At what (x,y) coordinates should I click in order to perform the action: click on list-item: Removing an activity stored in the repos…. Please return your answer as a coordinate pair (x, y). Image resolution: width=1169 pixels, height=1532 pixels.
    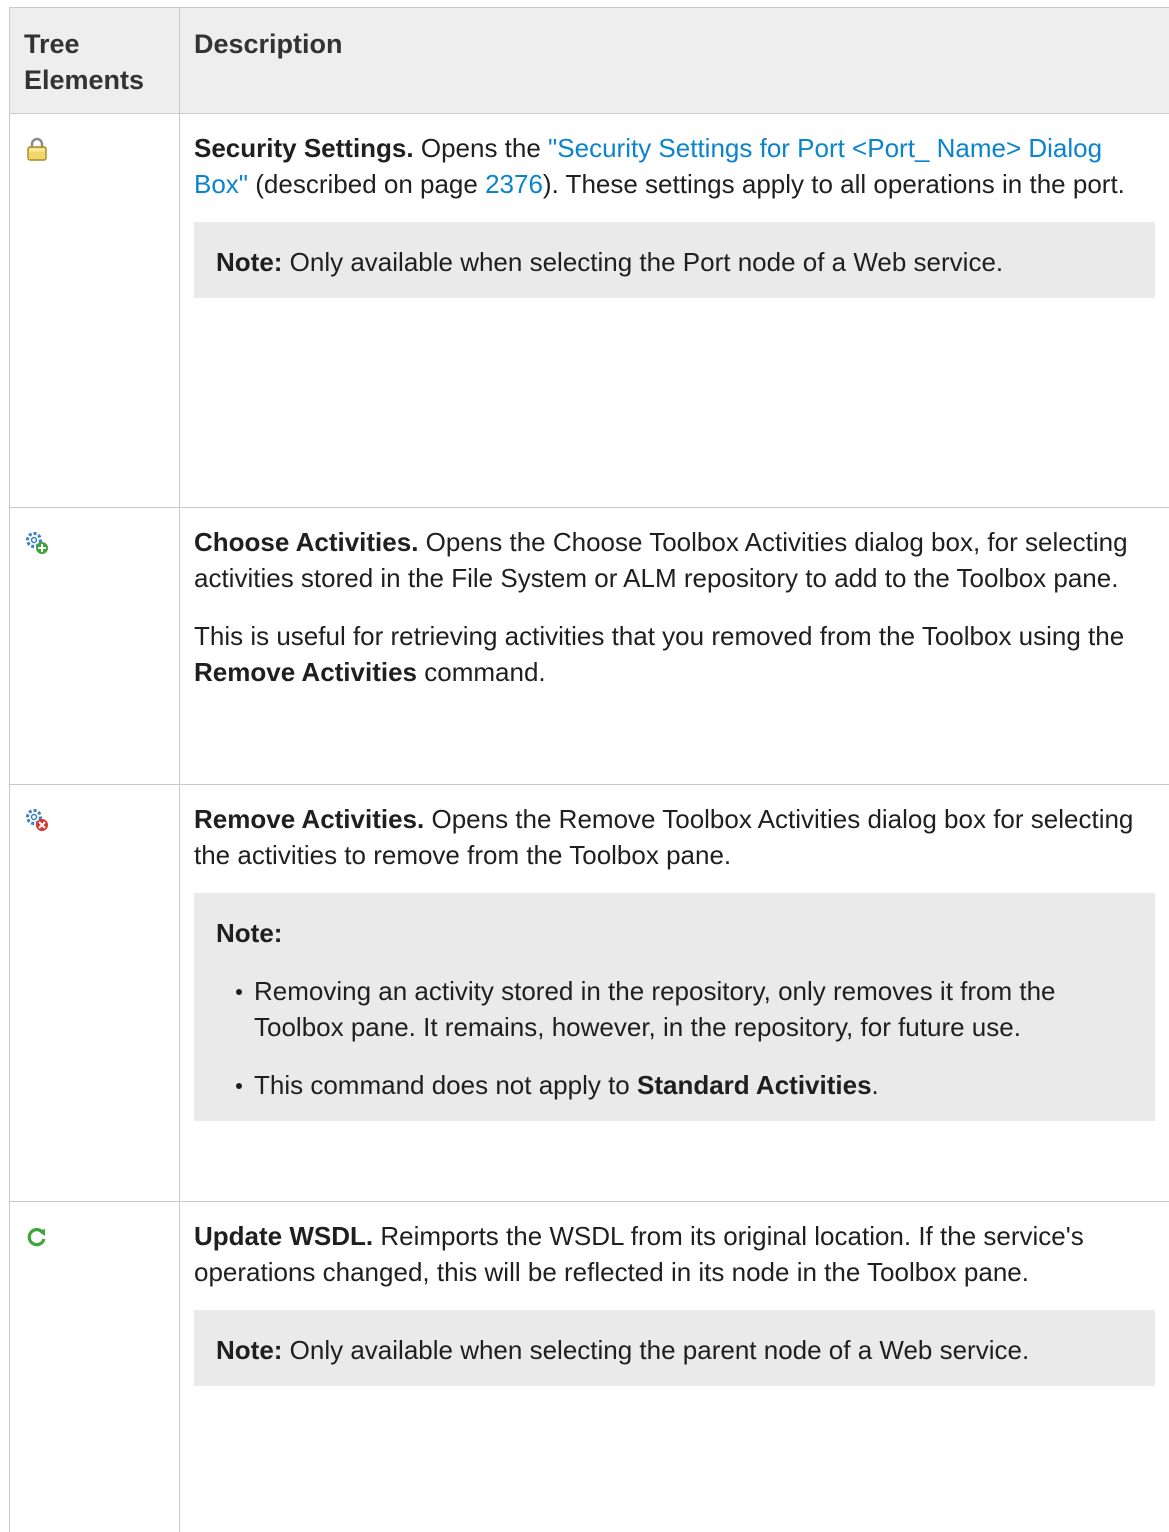
    Looking at the image, I should click on (685, 1009).